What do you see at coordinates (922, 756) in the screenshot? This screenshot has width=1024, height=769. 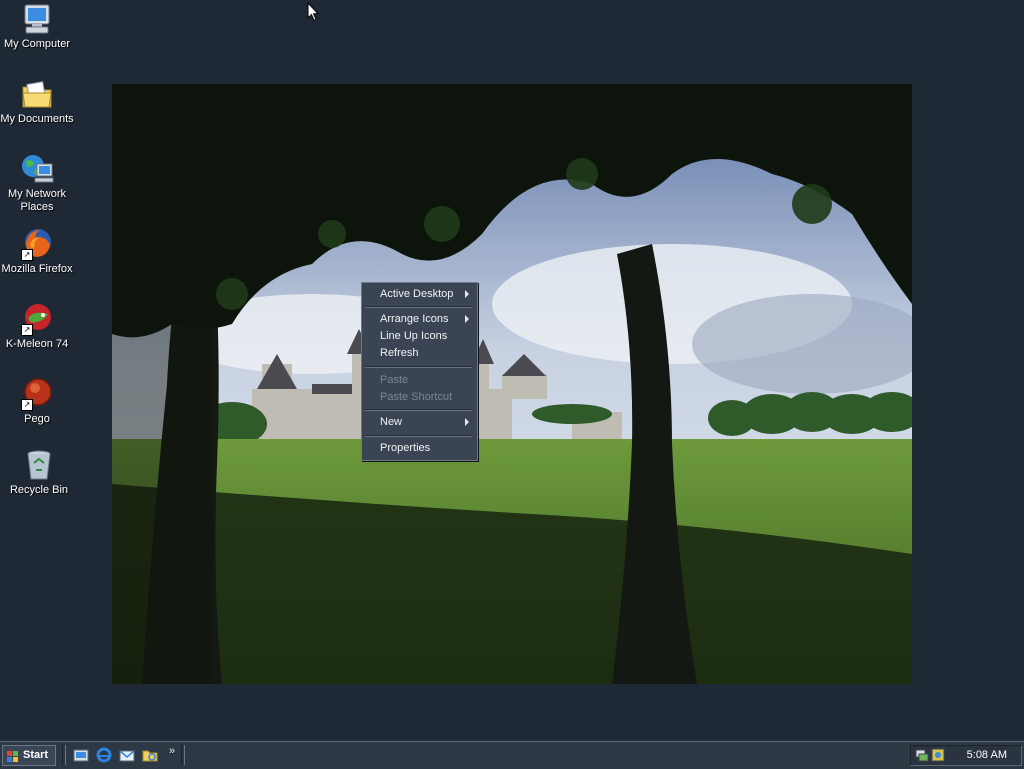 I see `network-tray-icon` at bounding box center [922, 756].